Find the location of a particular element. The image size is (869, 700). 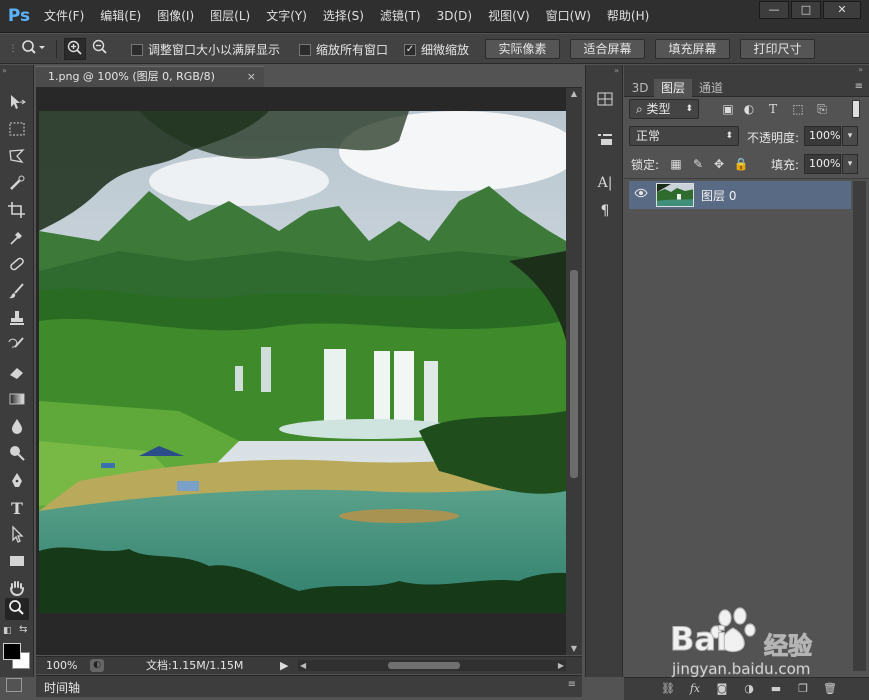

vertical-scroll-thumb is located at coordinates (574, 374).